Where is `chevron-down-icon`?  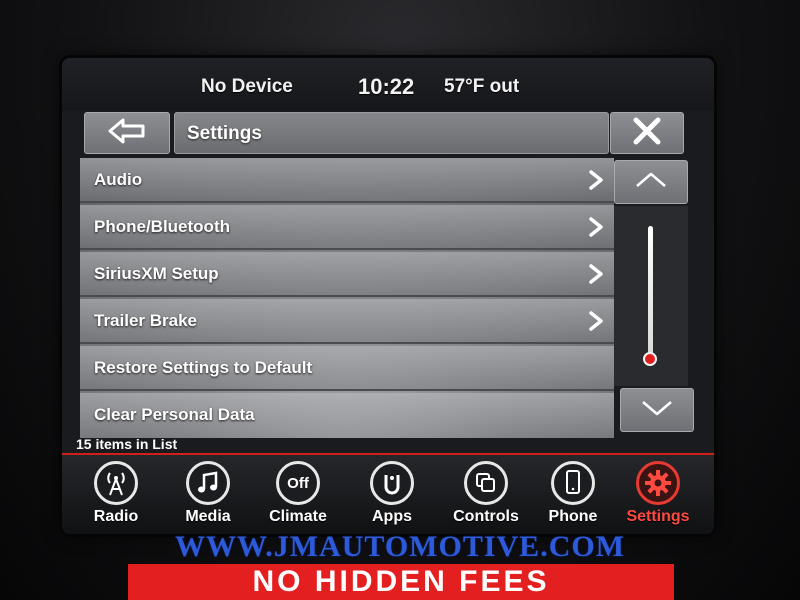
chevron-down-icon is located at coordinates (657, 410).